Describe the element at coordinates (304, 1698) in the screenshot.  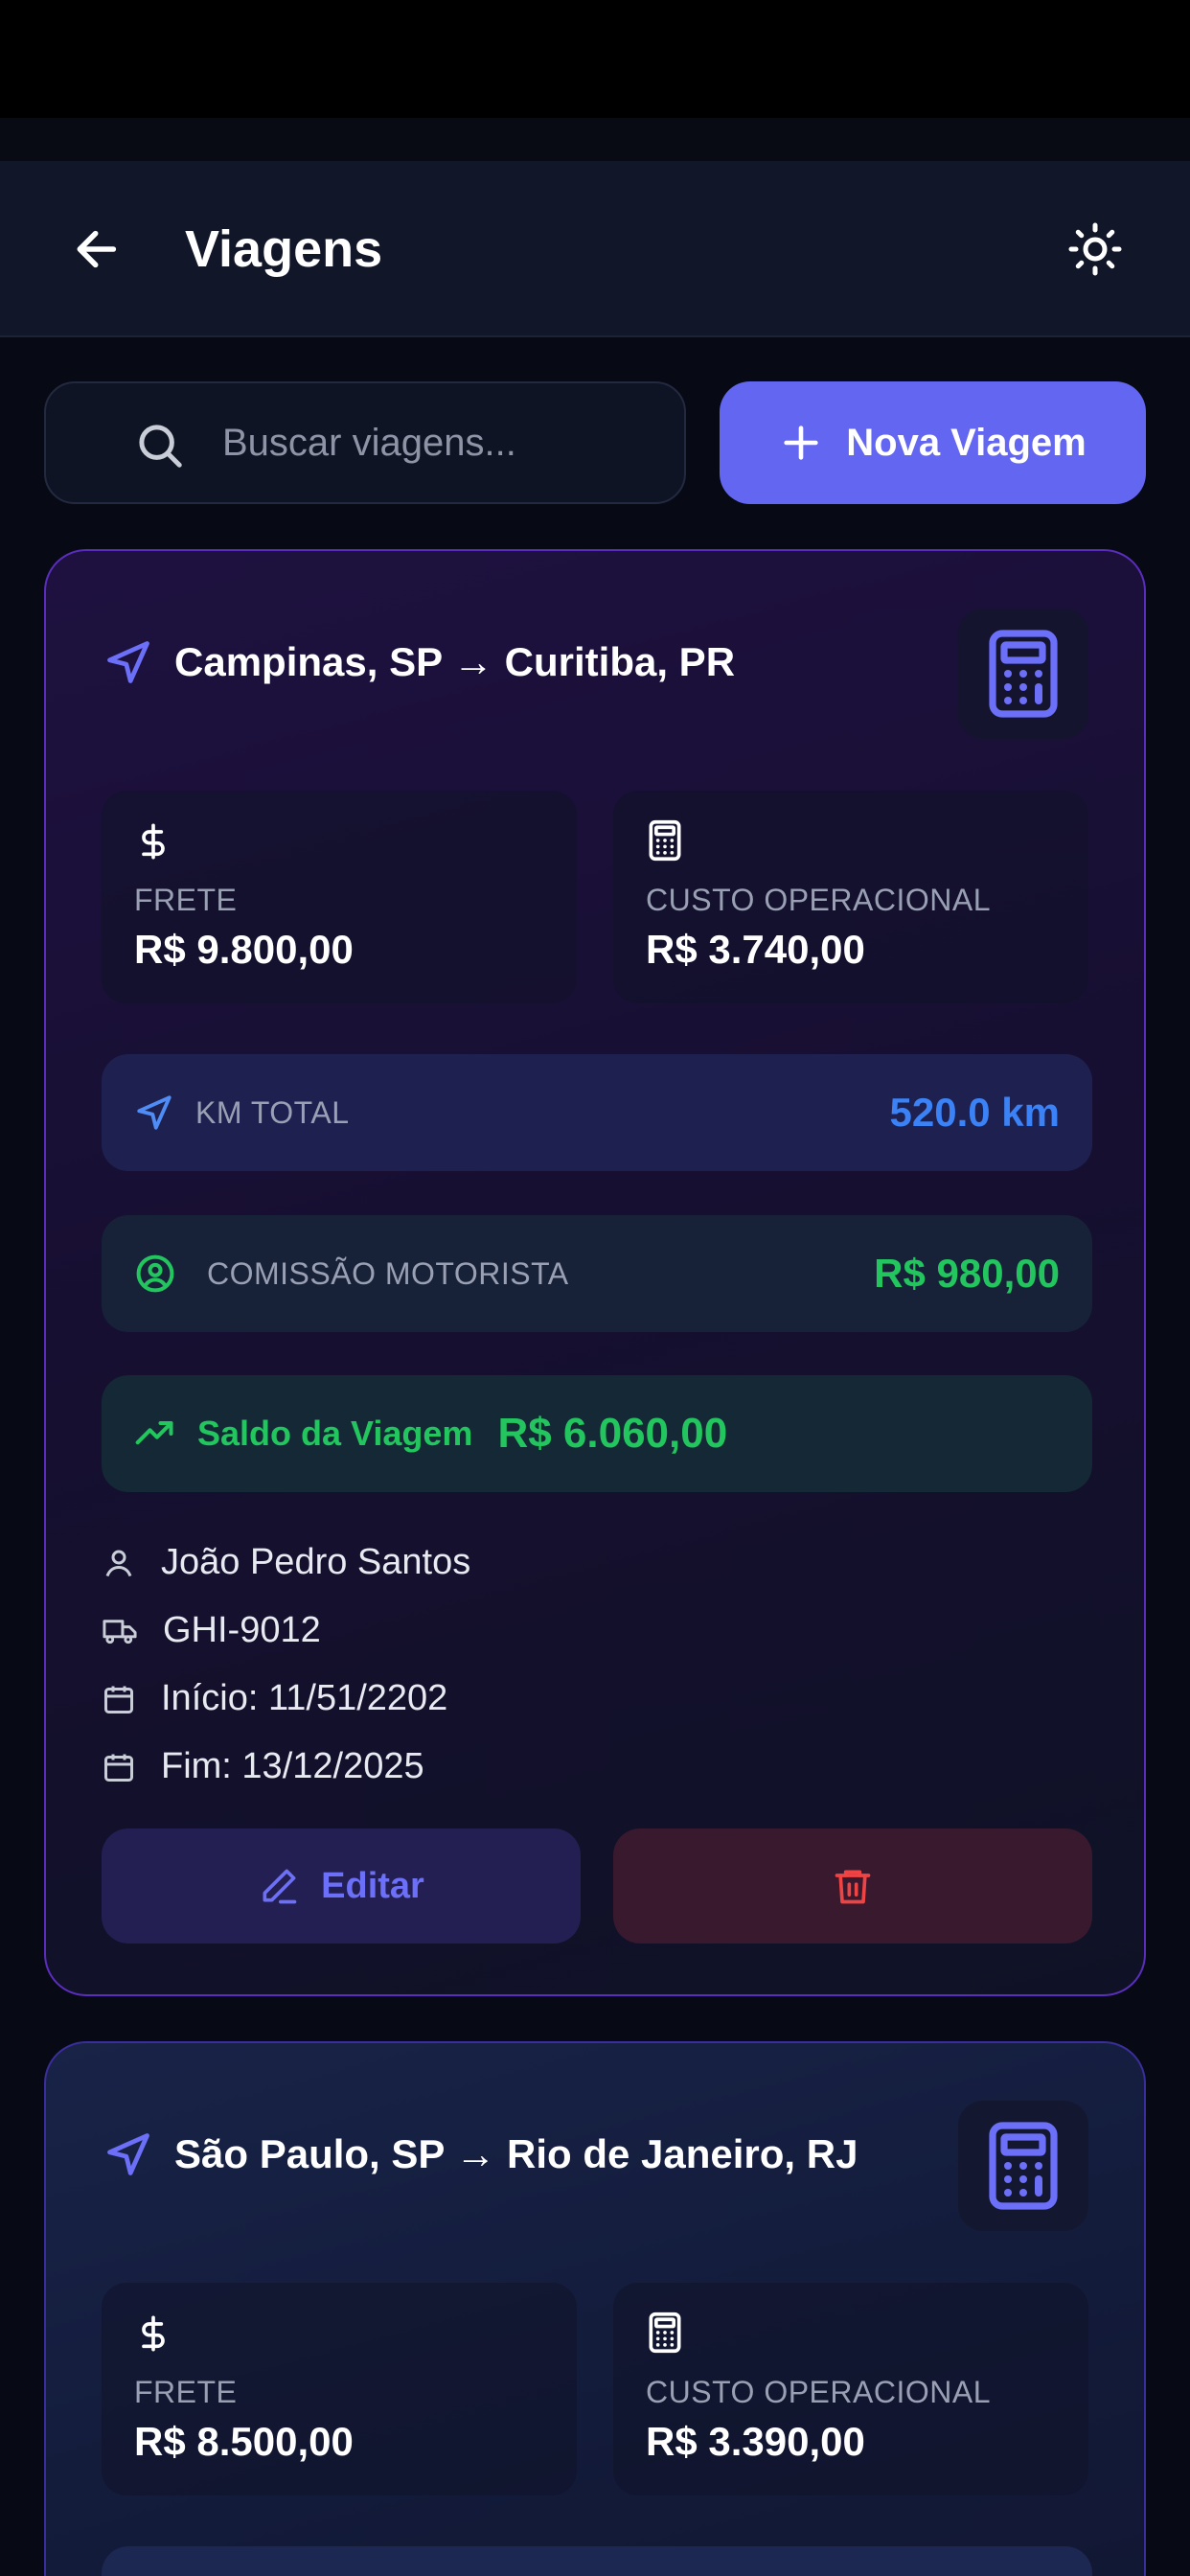
I see `start-date: Início: 11/51/2202` at that location.